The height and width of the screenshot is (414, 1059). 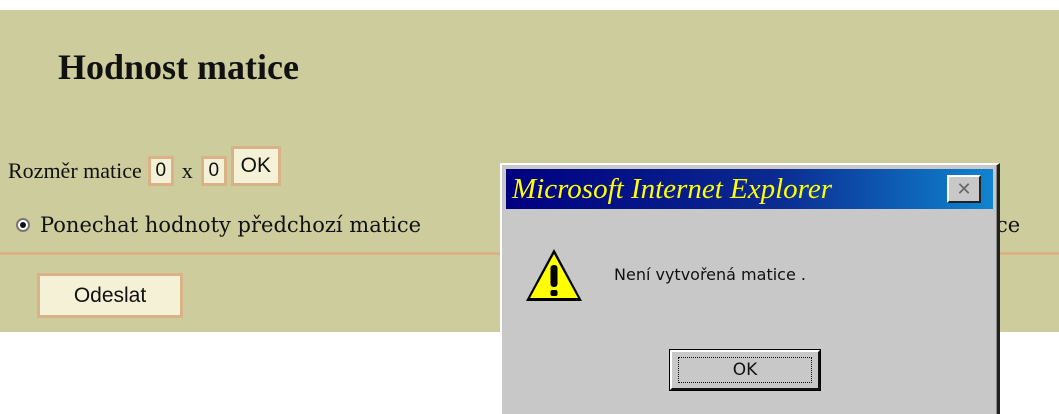 I want to click on dialog-title-bar: Microsoft Internet Explorer ✕, so click(x=749, y=189).